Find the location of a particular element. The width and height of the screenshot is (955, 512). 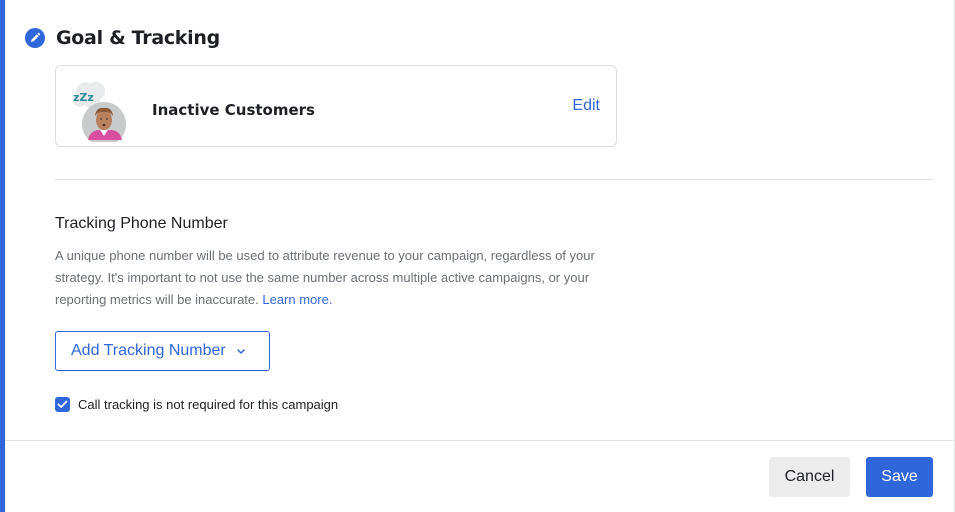

goal-name: Inactive Customers is located at coordinates (233, 110).